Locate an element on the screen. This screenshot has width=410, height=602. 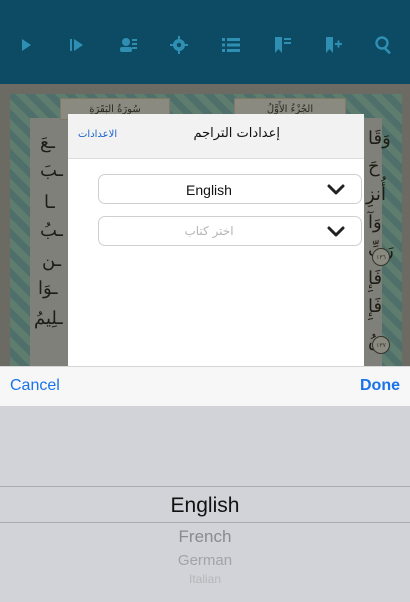
picker-option-selected: English is located at coordinates (205, 506).